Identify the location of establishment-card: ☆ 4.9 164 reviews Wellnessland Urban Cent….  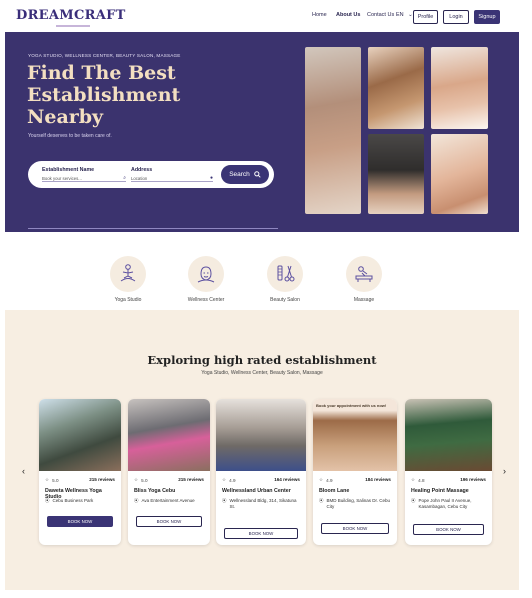
(261, 472).